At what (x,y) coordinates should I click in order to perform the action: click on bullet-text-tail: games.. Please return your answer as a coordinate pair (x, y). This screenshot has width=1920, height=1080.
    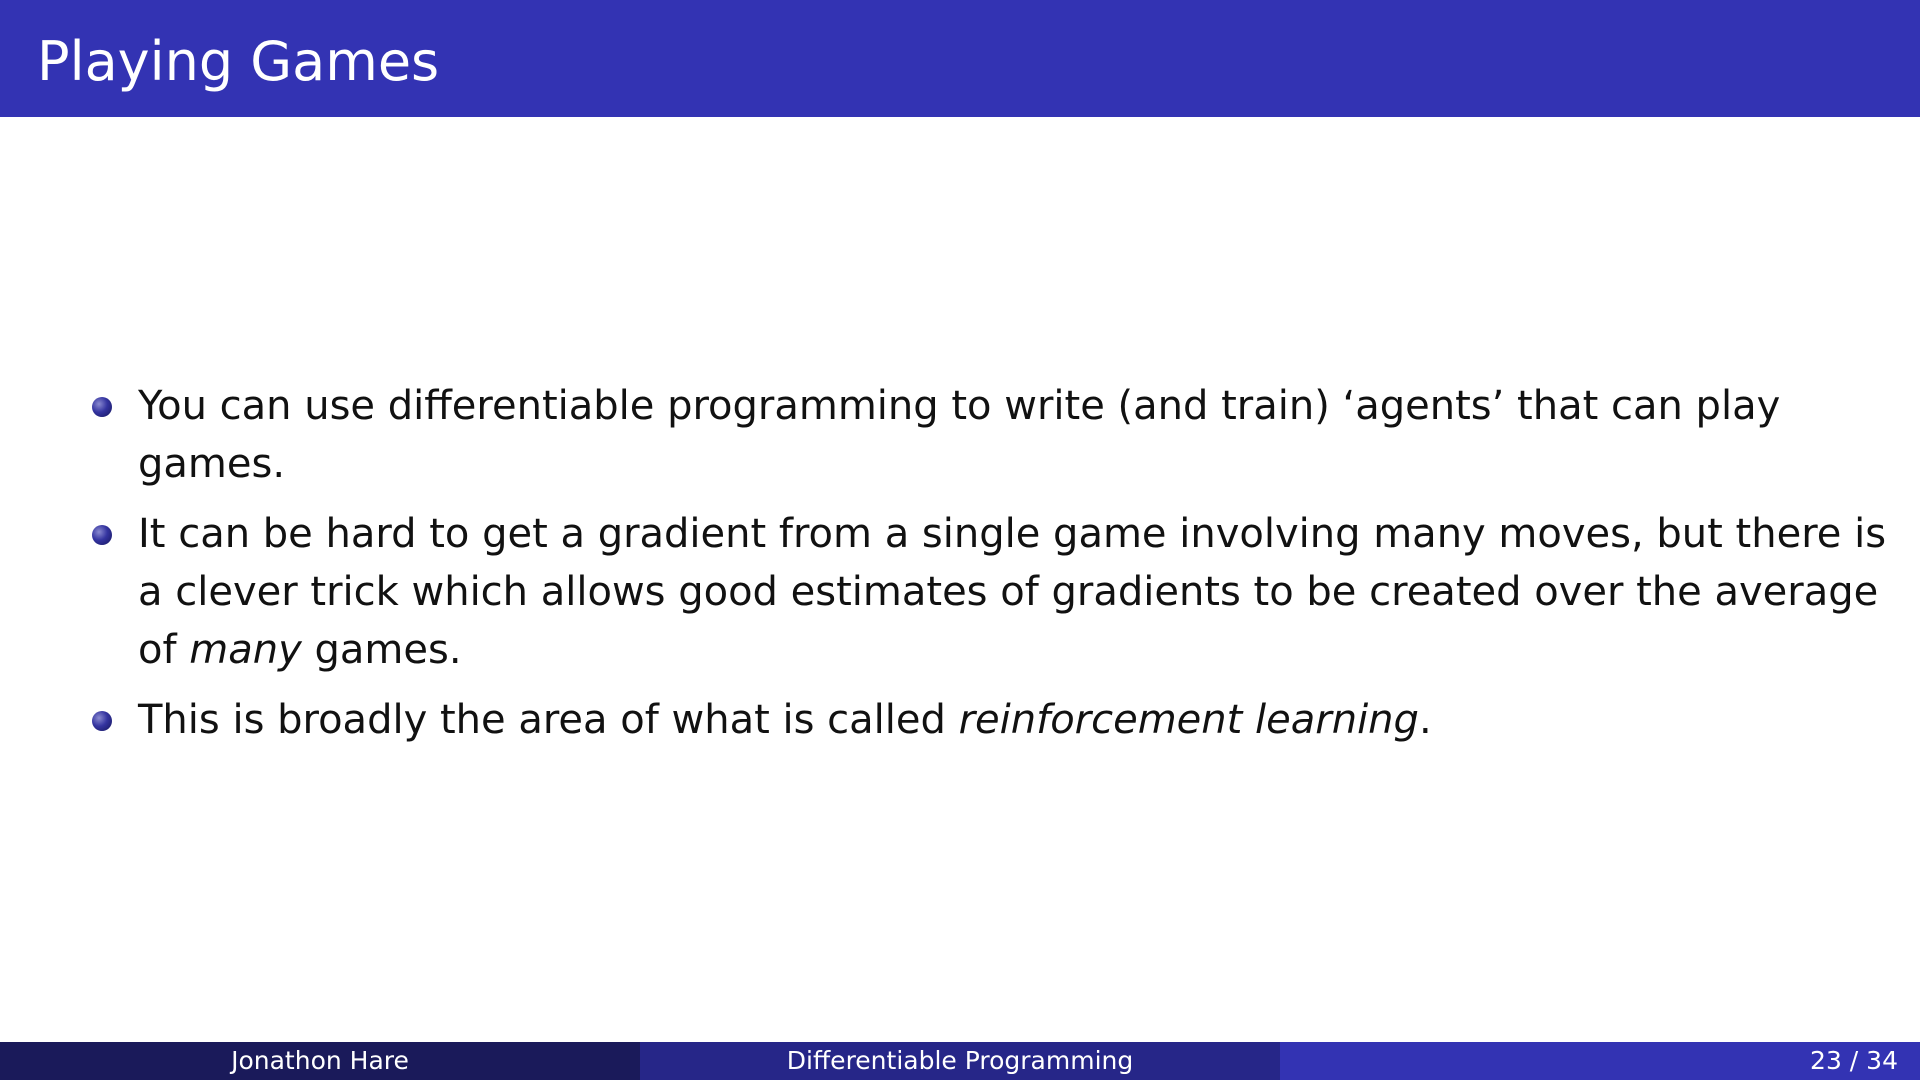
    Looking at the image, I should click on (381, 650).